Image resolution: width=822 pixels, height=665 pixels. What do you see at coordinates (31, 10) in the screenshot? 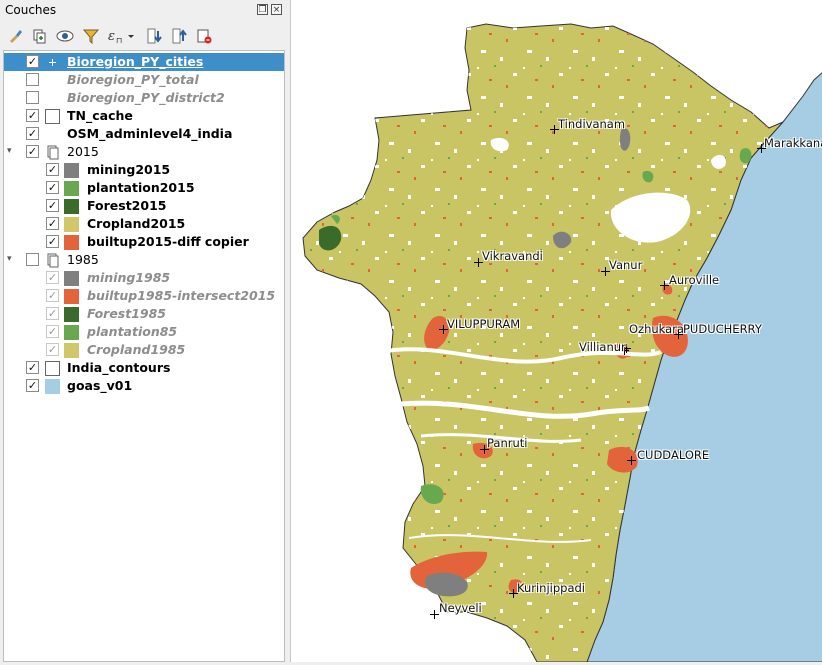
I see `panel-title: Couches` at bounding box center [31, 10].